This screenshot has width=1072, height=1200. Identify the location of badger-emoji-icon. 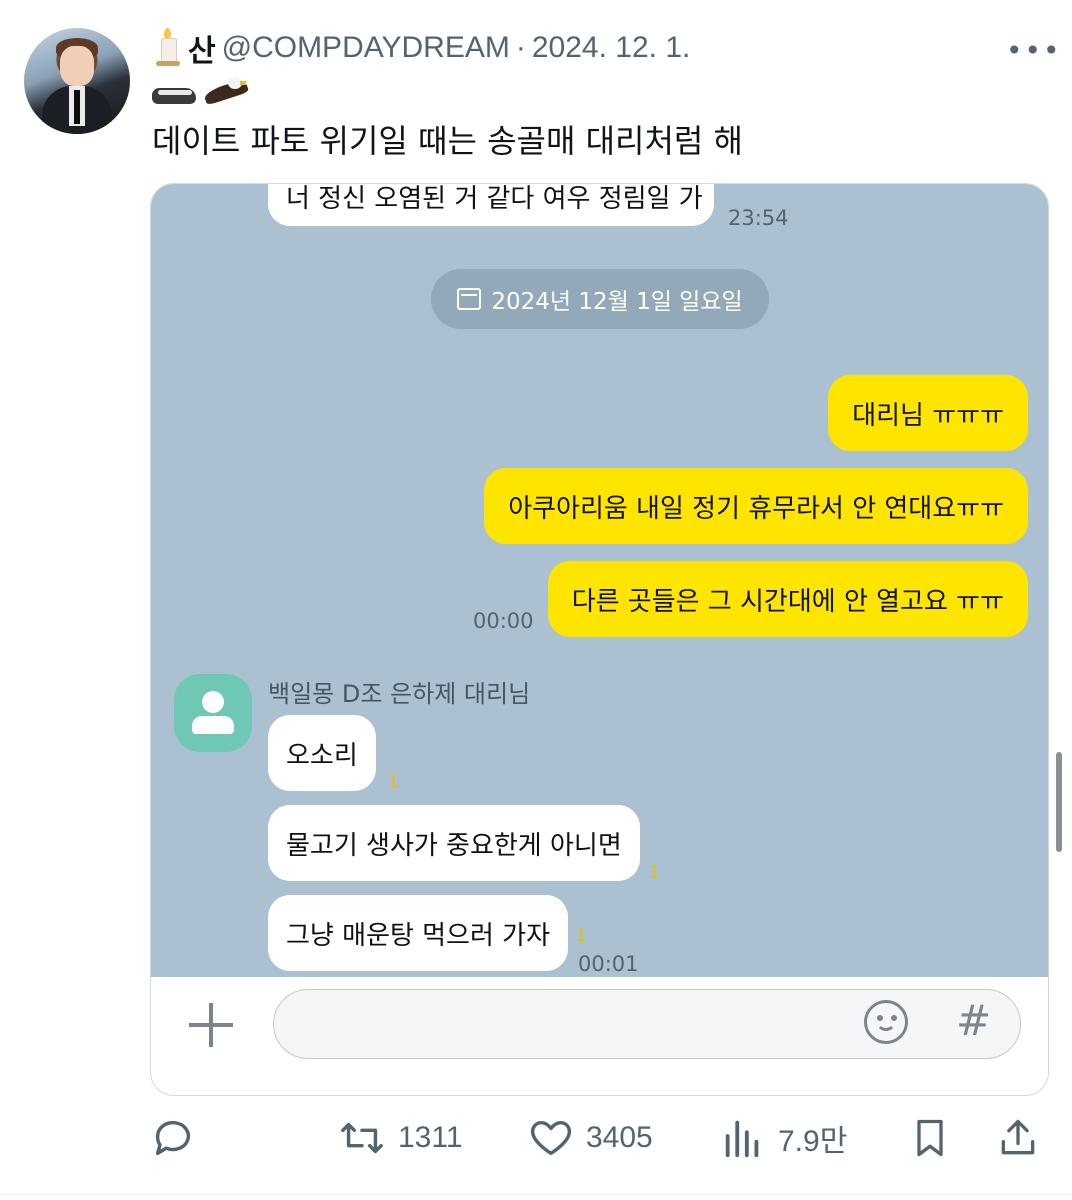
(174, 95).